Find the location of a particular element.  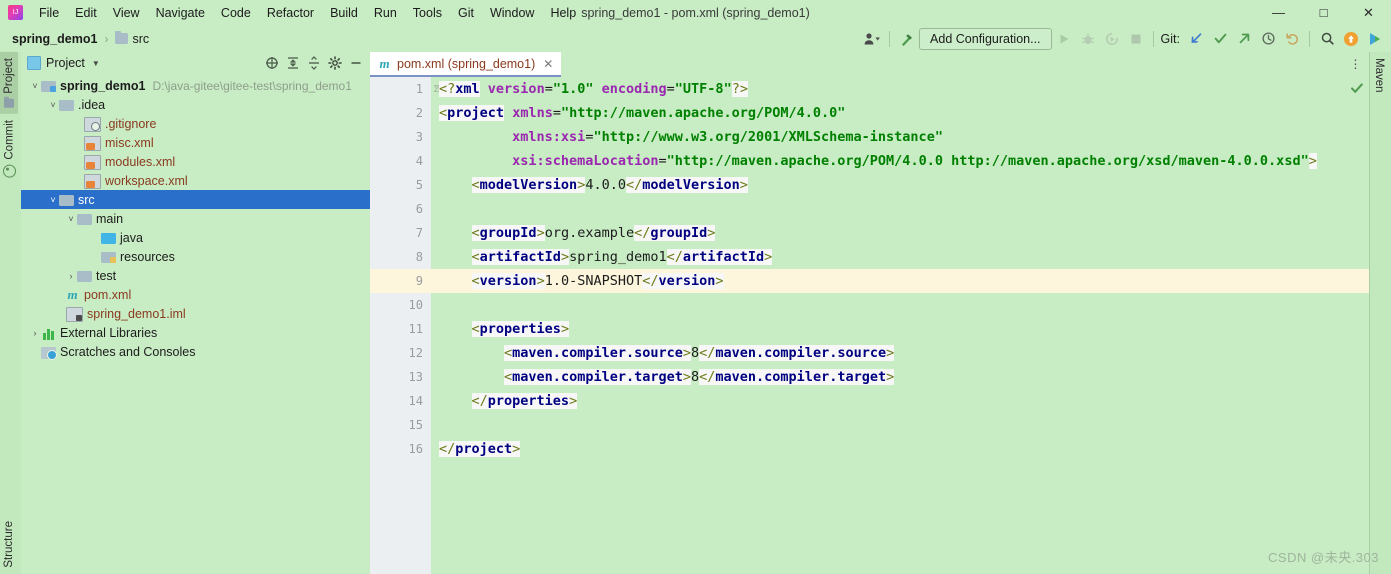

settings-gear-icon is located at coordinates (335, 63).